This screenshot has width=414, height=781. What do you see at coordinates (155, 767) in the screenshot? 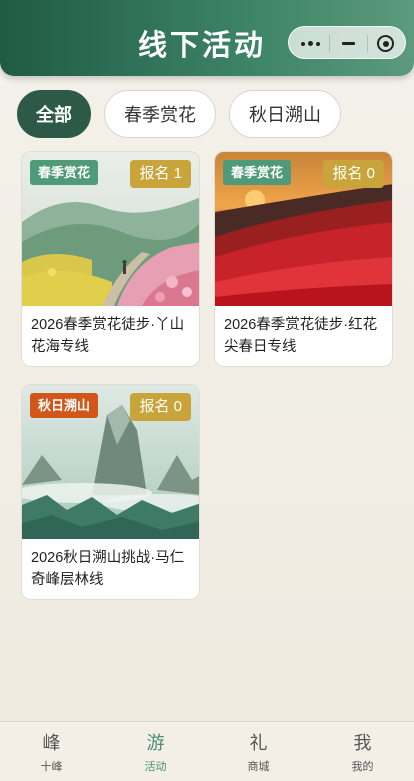
I see `tab-label: 活动` at bounding box center [155, 767].